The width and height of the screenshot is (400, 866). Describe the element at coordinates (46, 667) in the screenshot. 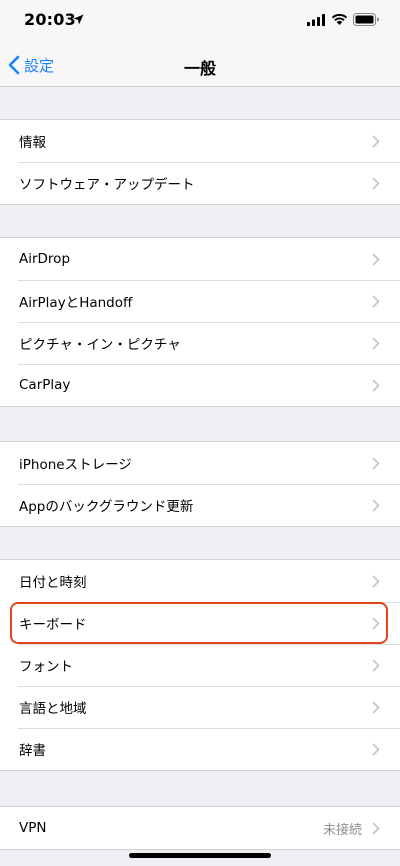

I see `row-label: フォント` at that location.